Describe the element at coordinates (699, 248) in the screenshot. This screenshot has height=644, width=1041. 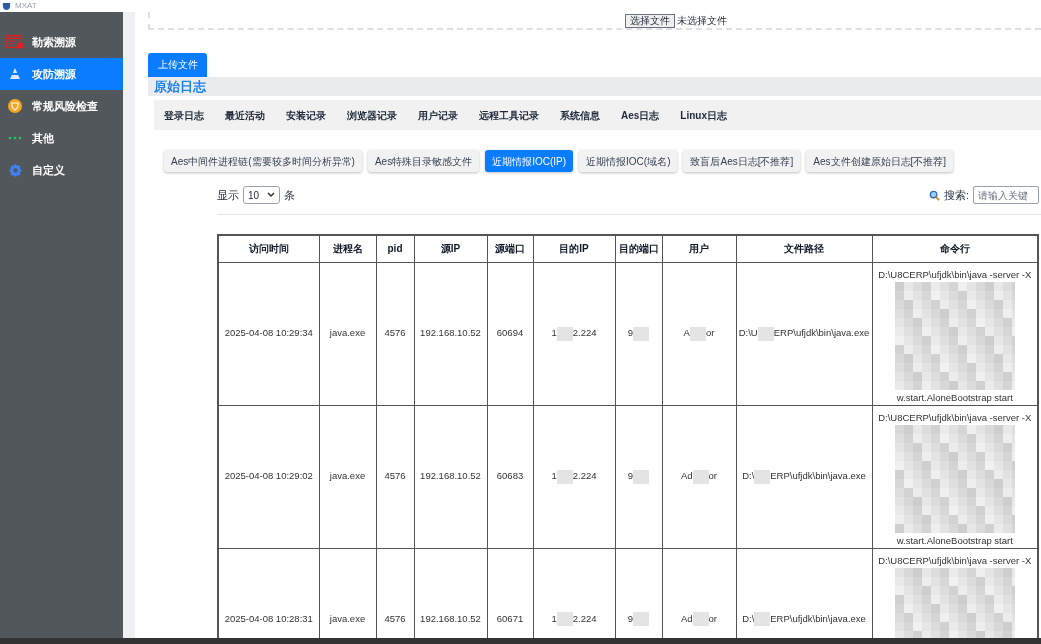
I see `column-header: 用户` at that location.